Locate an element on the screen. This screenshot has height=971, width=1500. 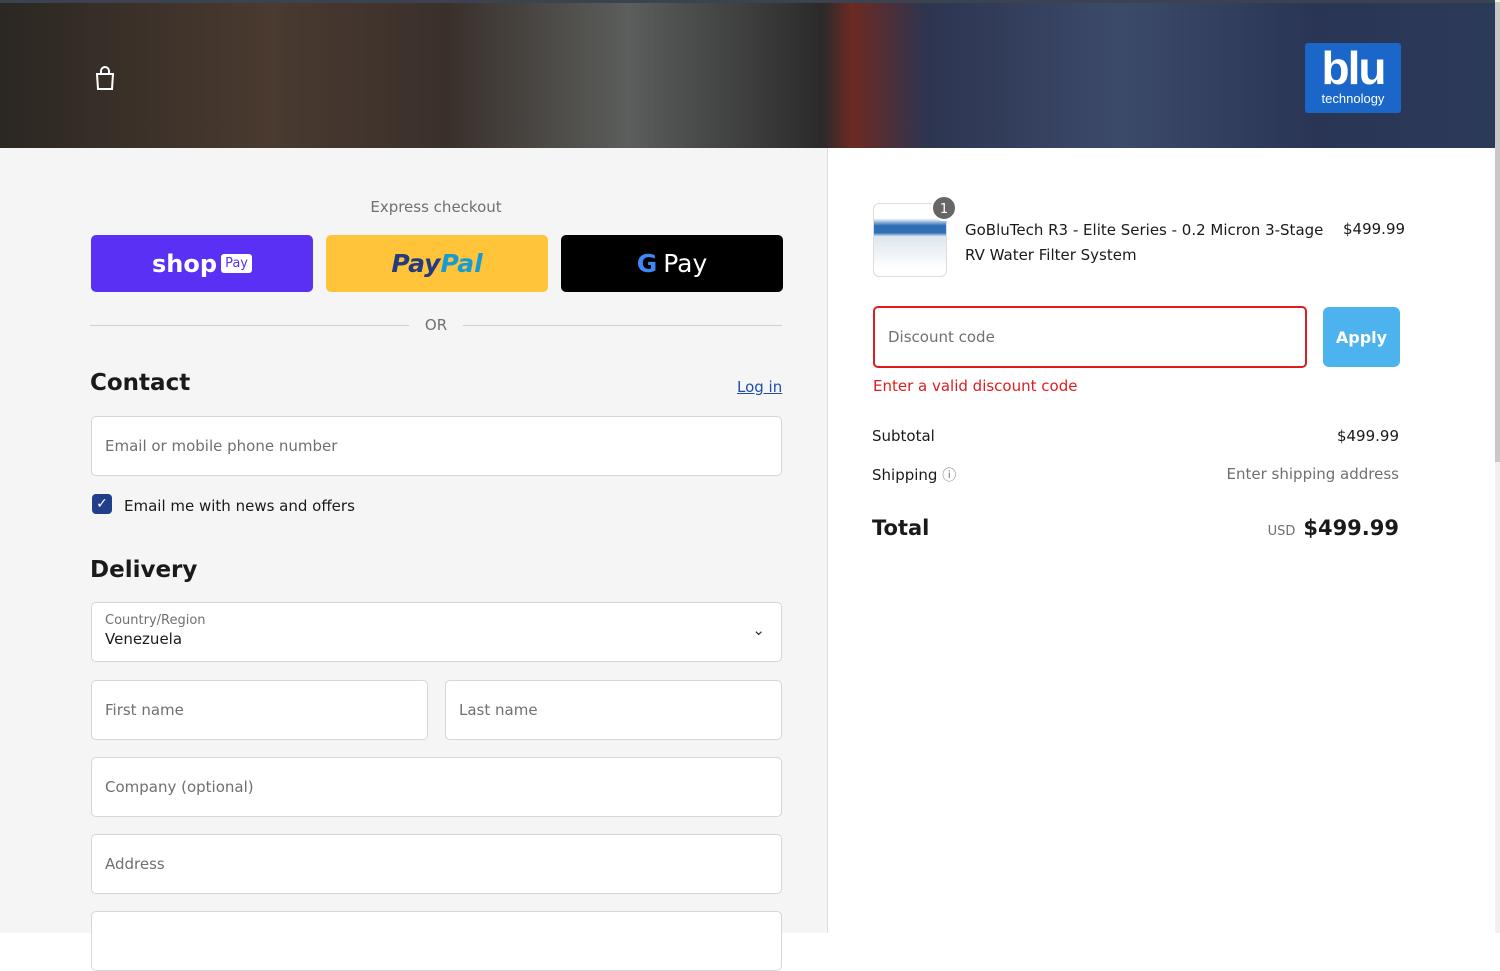
gpay-label: Pay is located at coordinates (685, 263).